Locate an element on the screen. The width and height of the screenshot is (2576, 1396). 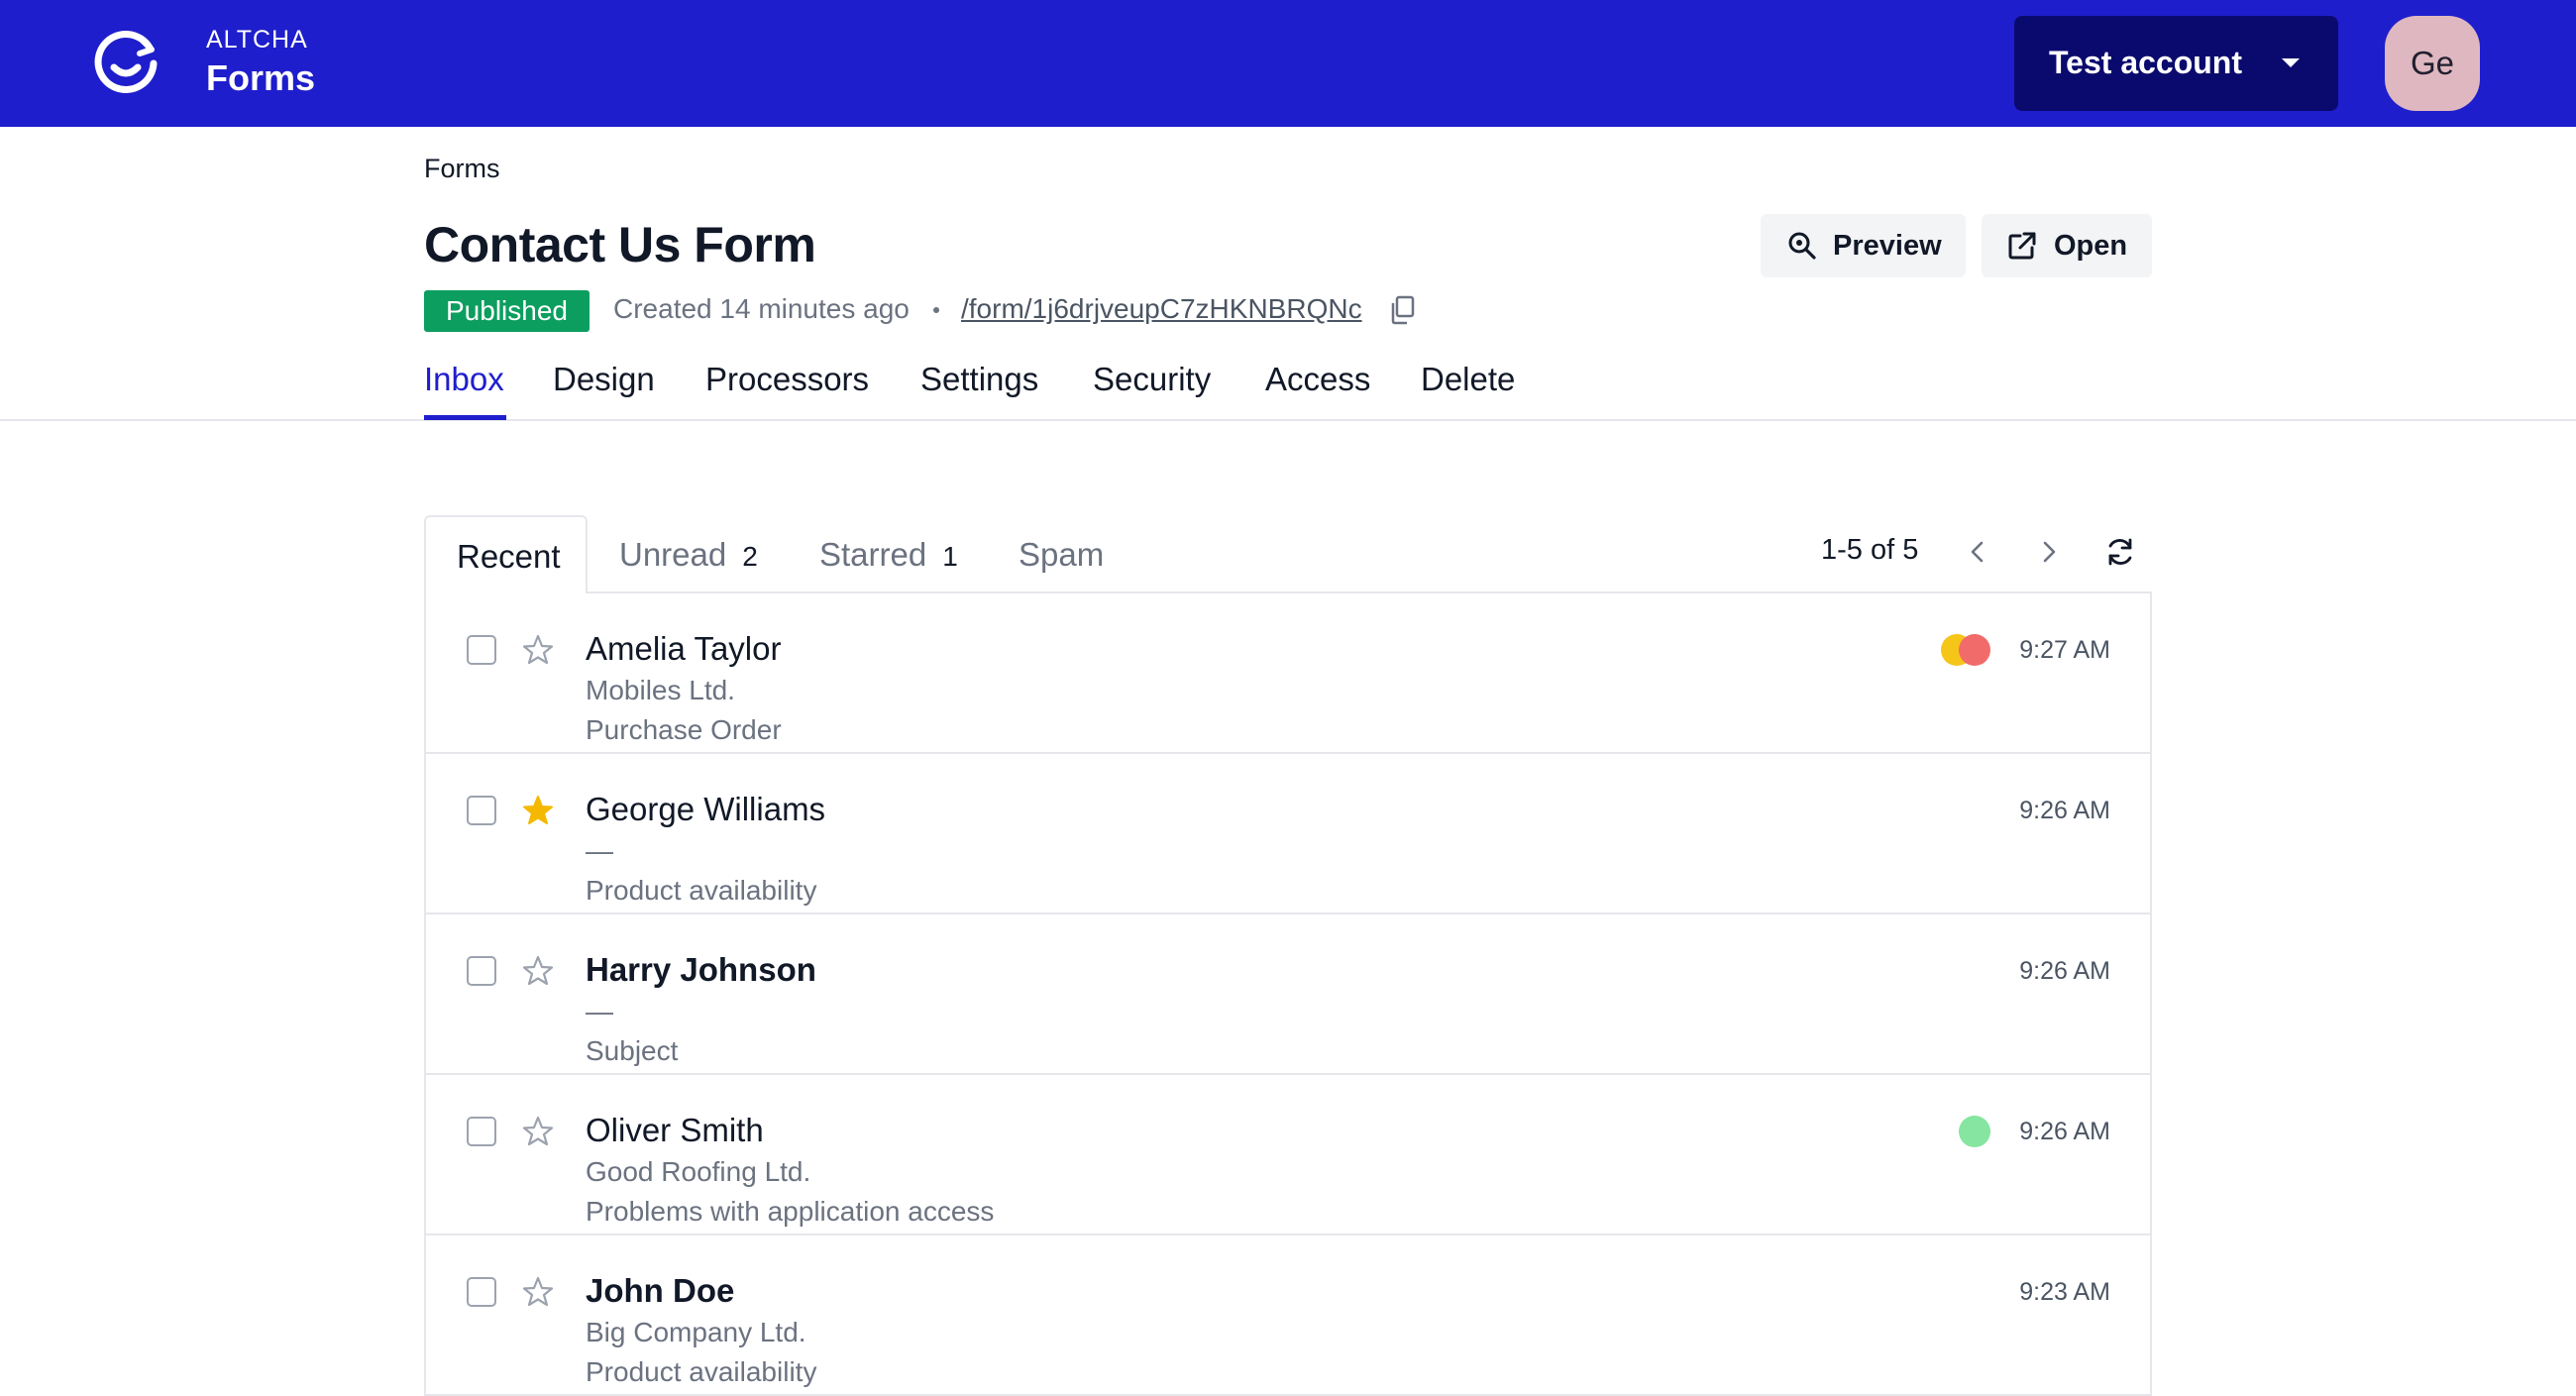
tab-settings: Settings is located at coordinates (979, 379).